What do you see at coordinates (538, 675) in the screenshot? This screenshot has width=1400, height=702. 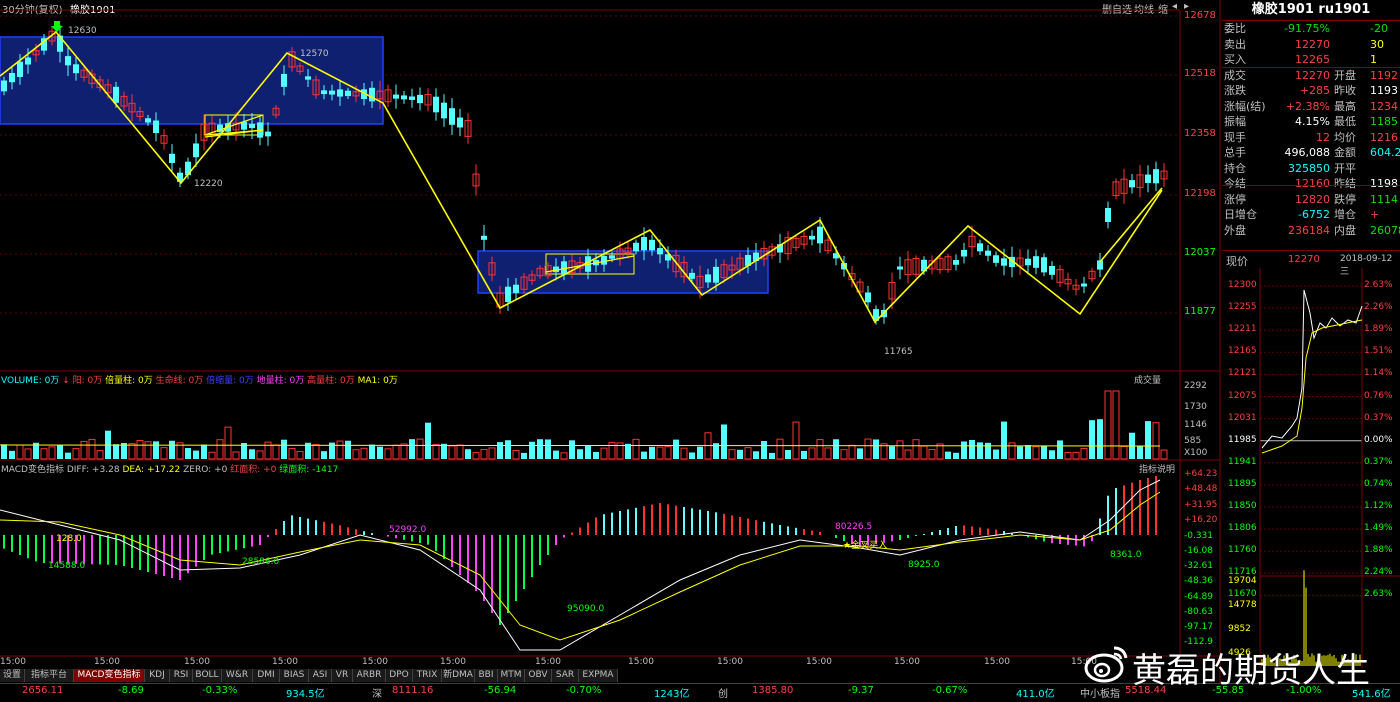 I see `indicator-tab-17: OBV` at bounding box center [538, 675].